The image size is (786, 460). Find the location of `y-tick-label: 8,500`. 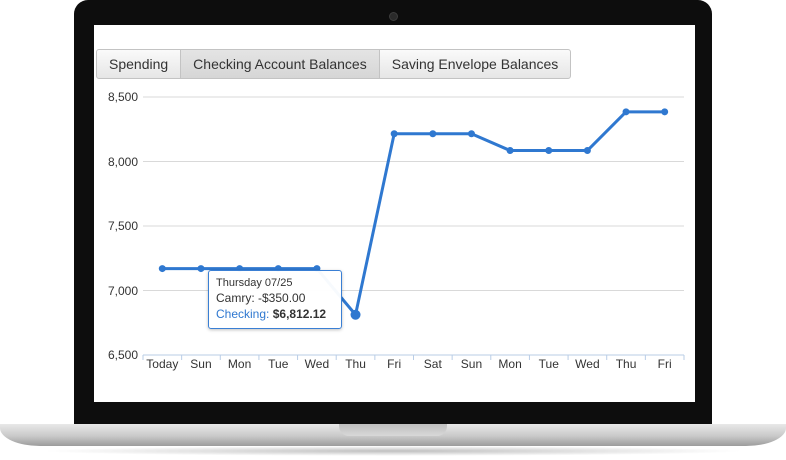

y-tick-label: 8,500 is located at coordinates (122, 97).